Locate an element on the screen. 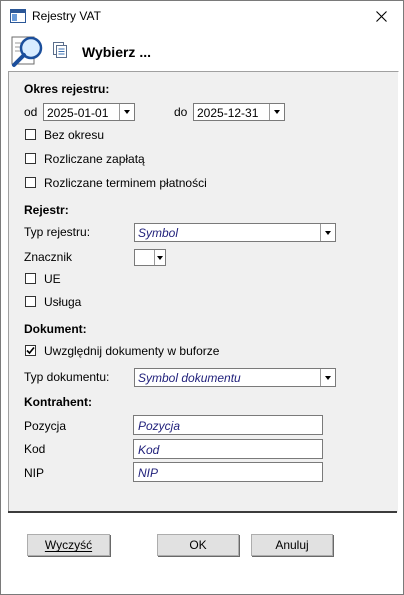 Image resolution: width=404 pixels, height=595 pixels. do-label: do is located at coordinates (181, 112).